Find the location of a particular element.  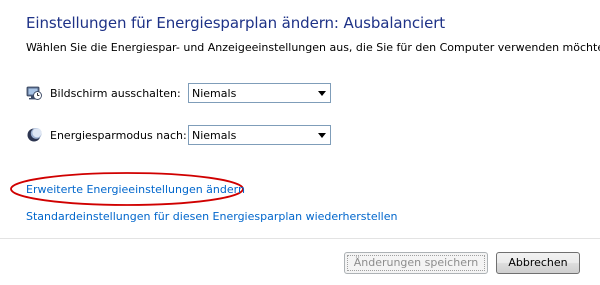

divider is located at coordinates (300, 238).